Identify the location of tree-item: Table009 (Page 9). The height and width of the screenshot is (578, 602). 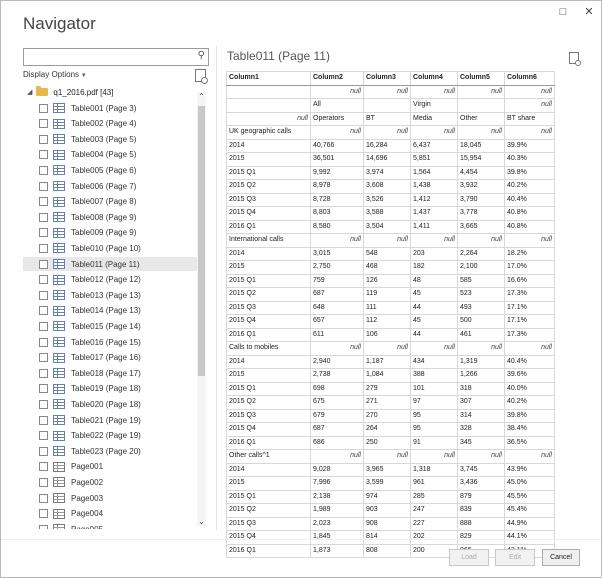
(112, 233).